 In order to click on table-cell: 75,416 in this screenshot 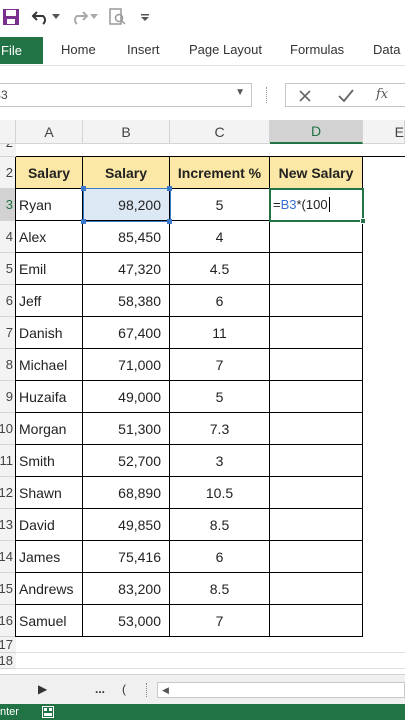, I will do `click(126, 557)`.